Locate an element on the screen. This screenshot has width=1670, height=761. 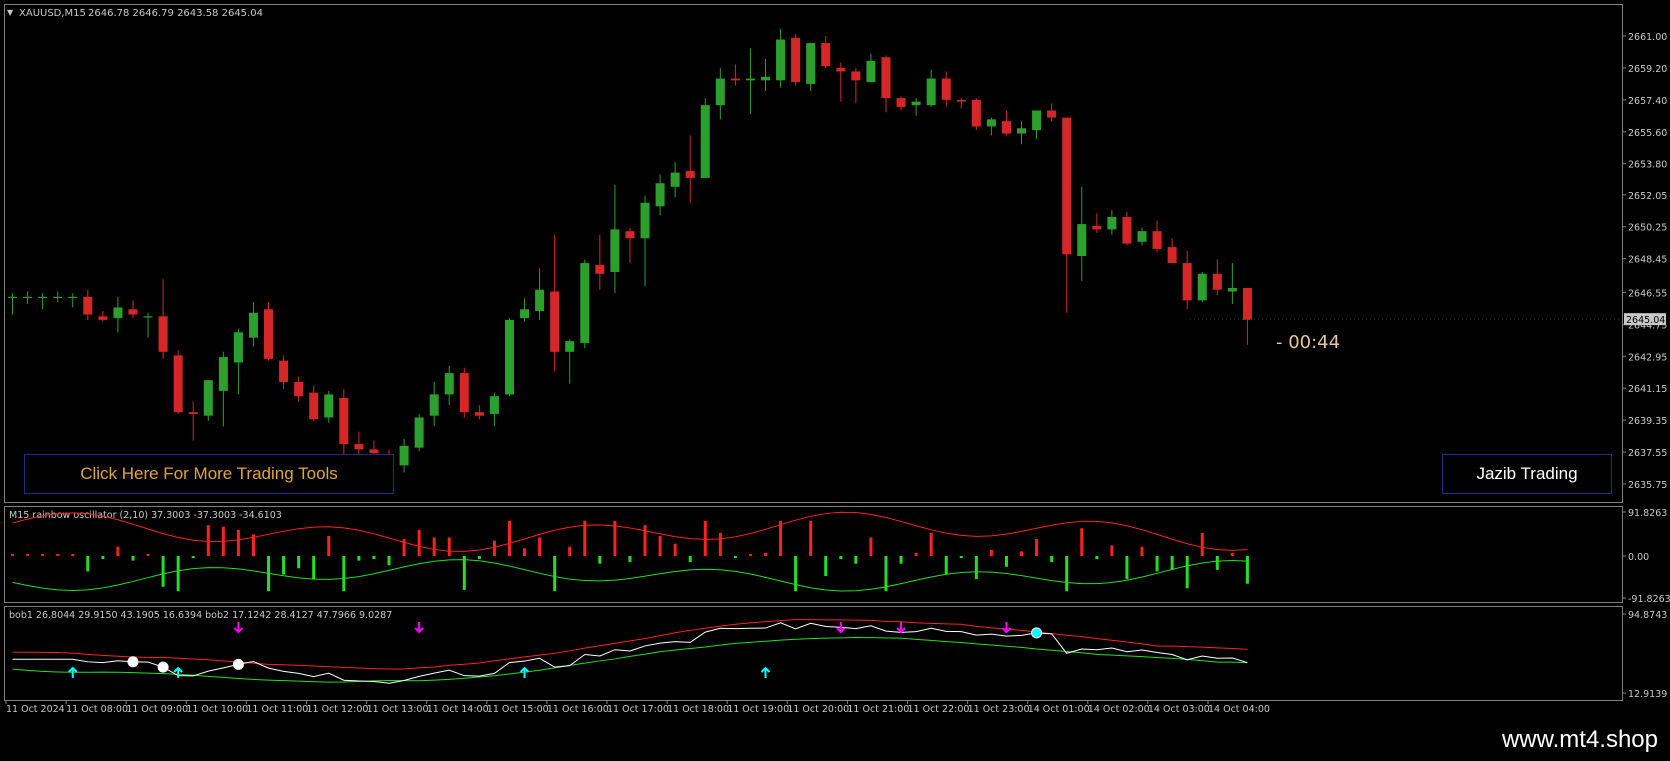
bob-tick-label: 94.8743 is located at coordinates (1647, 615).